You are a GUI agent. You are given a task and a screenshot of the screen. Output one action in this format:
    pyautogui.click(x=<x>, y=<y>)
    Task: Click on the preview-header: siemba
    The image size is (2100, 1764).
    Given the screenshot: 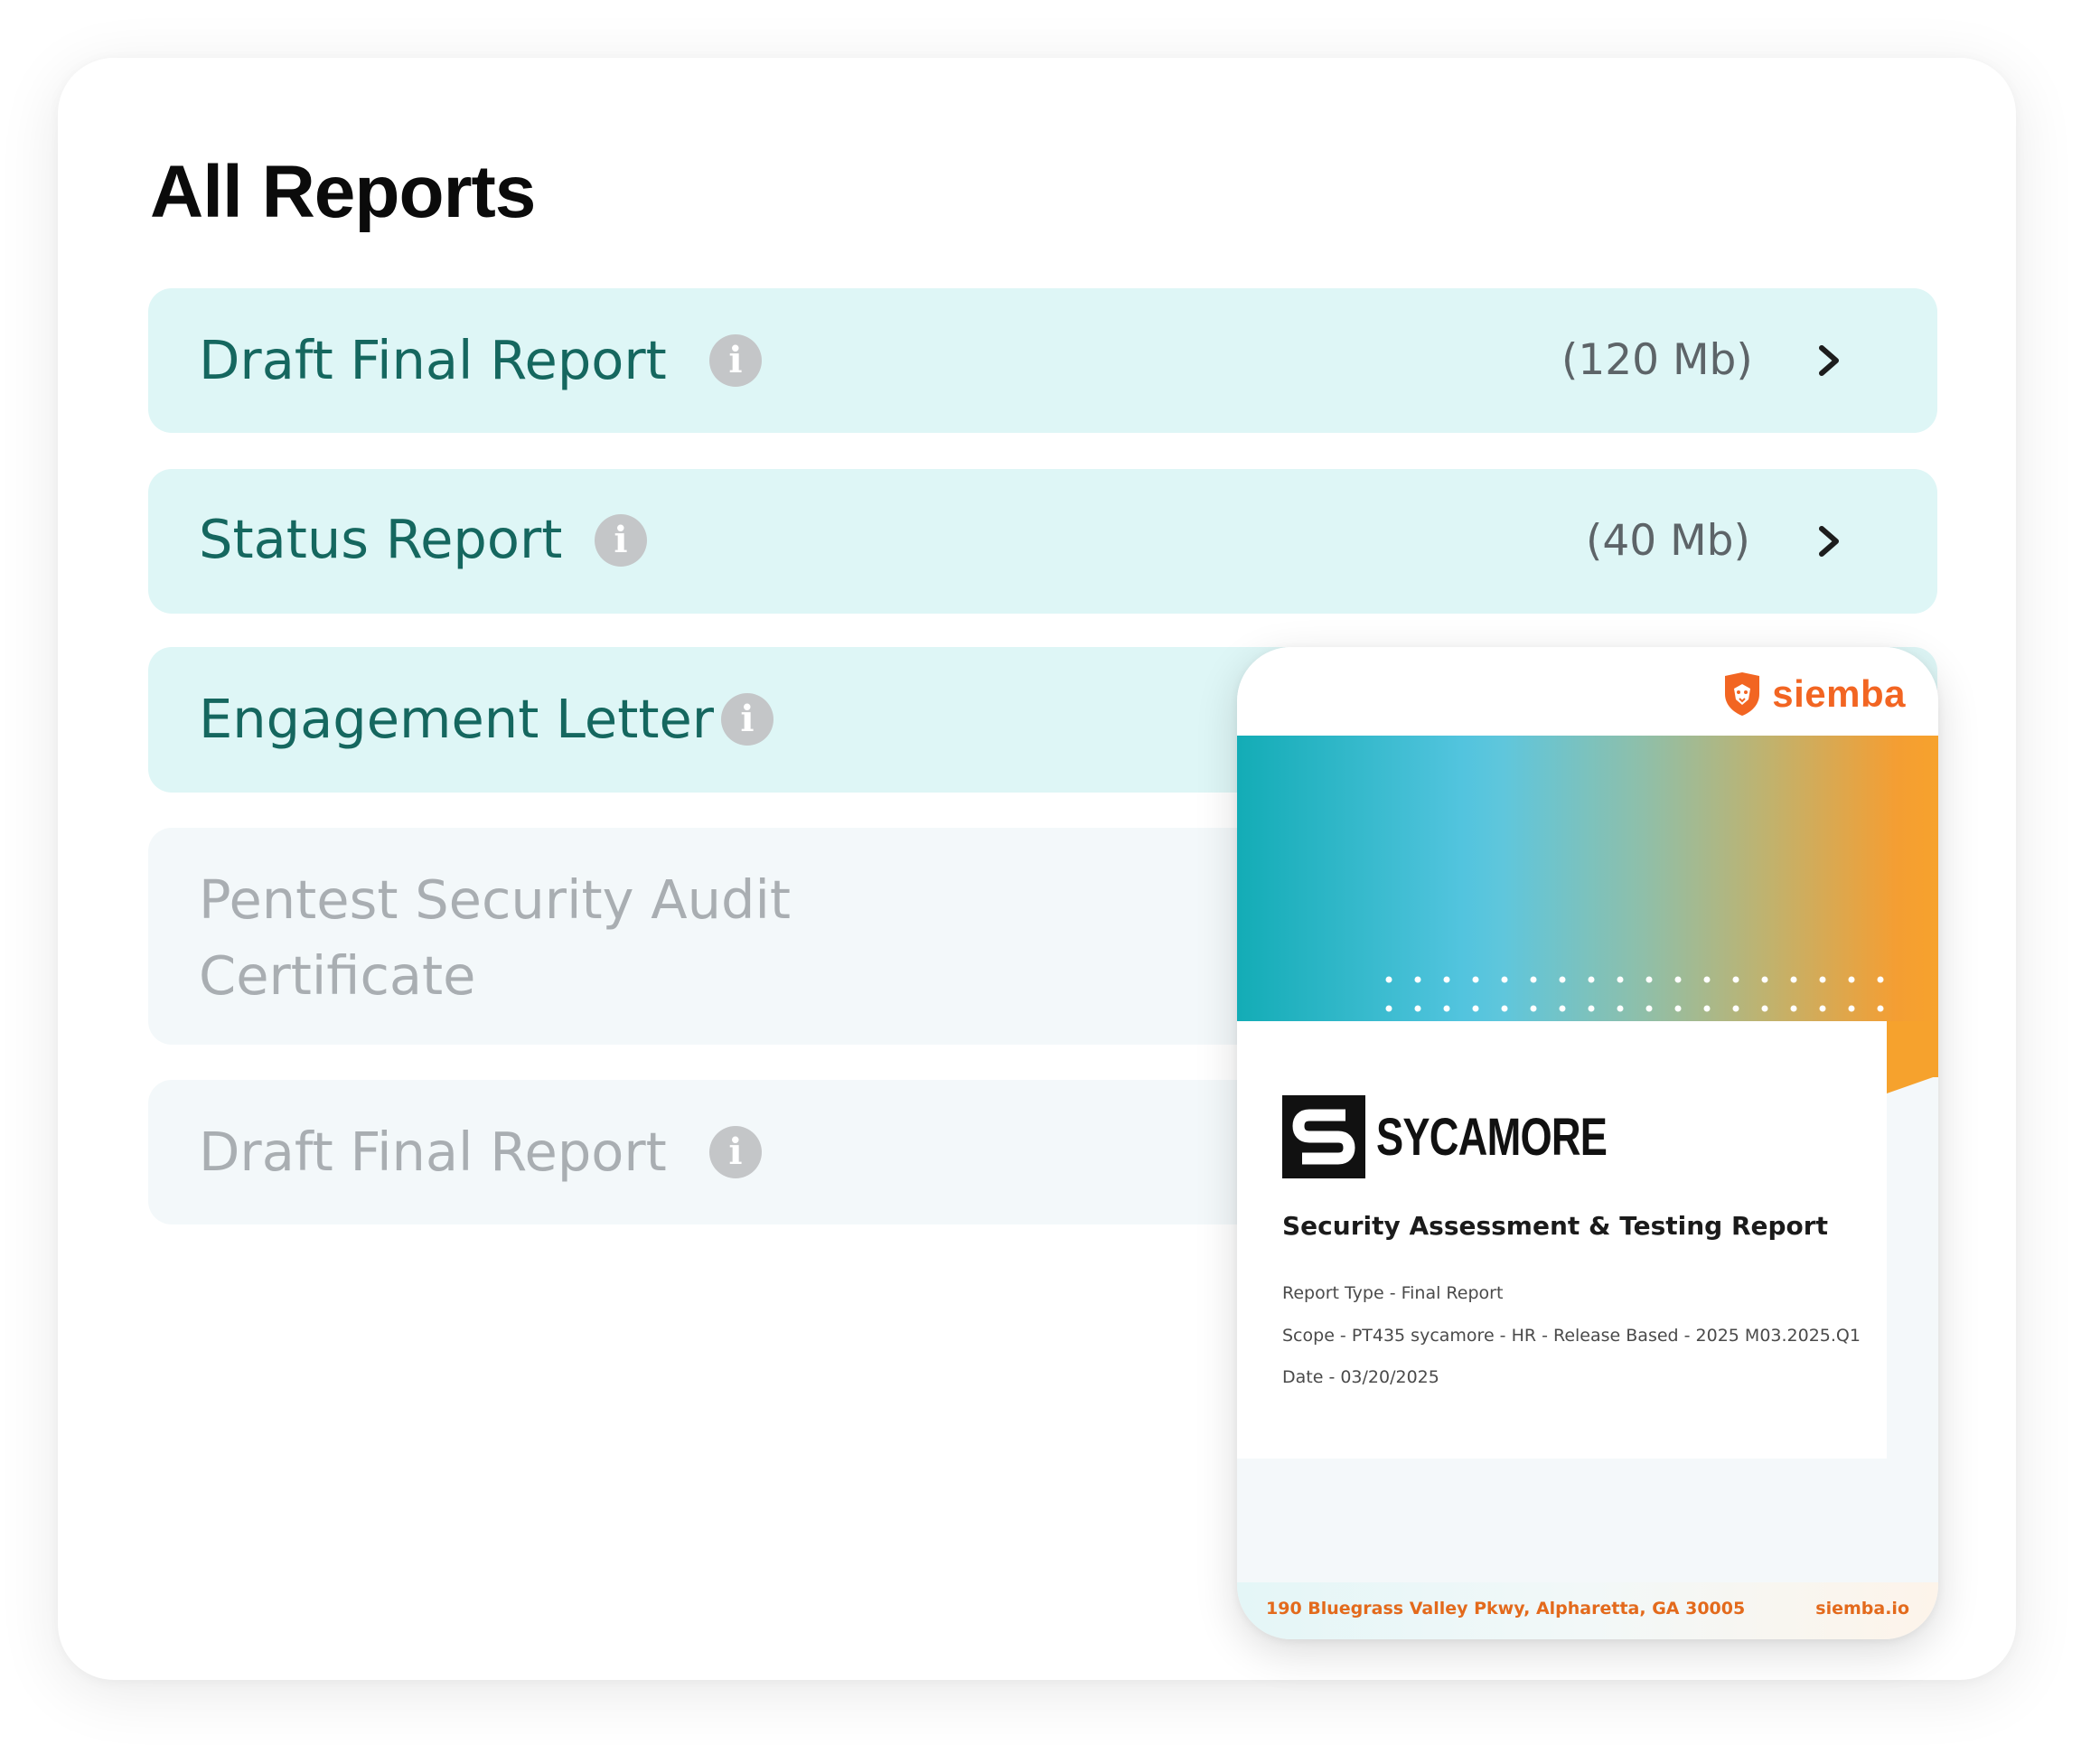 What is the action you would take?
    pyautogui.click(x=1587, y=691)
    